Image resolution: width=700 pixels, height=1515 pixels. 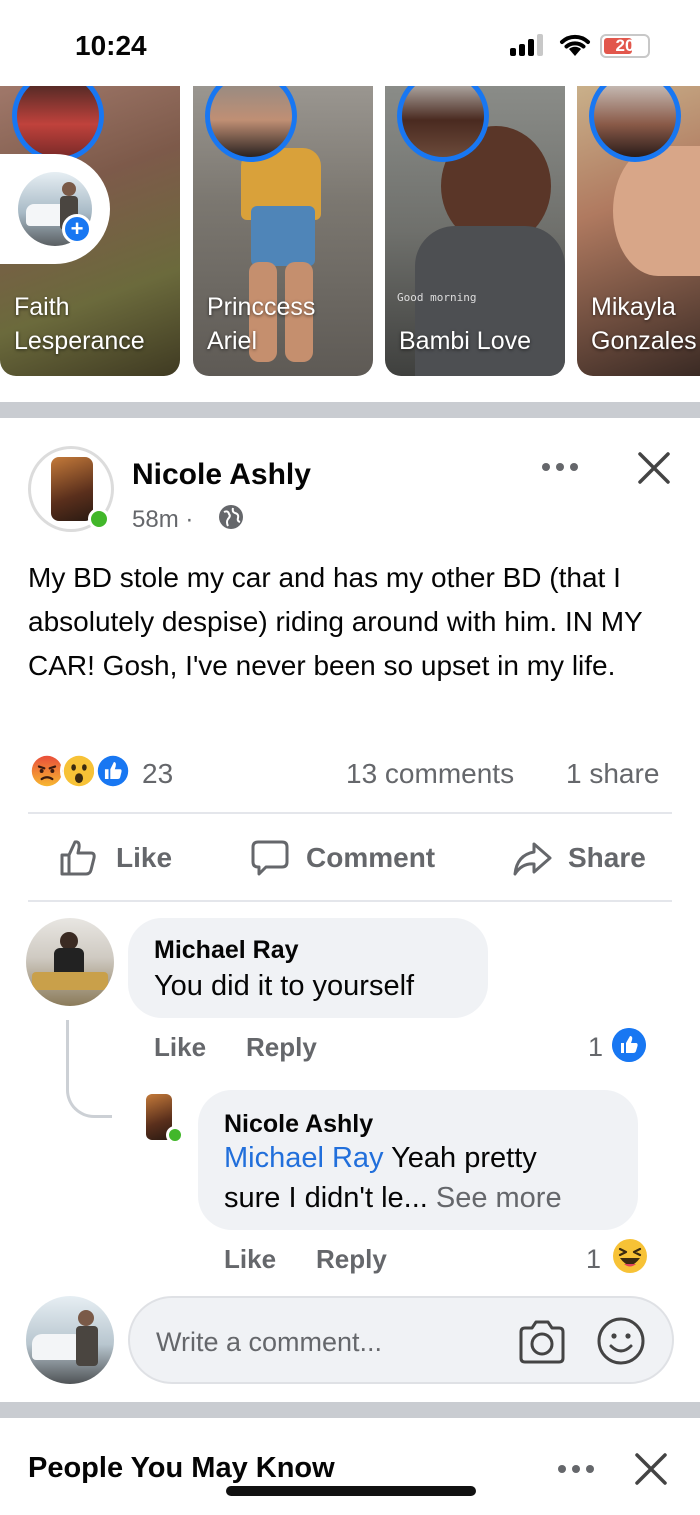 What do you see at coordinates (621, 1341) in the screenshot?
I see `emoji-icon` at bounding box center [621, 1341].